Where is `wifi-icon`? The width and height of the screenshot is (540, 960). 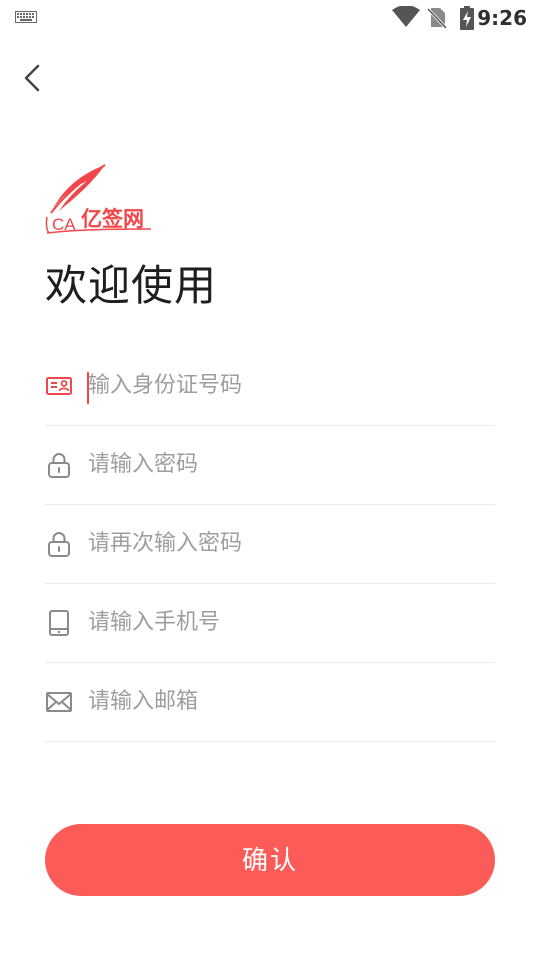 wifi-icon is located at coordinates (406, 16).